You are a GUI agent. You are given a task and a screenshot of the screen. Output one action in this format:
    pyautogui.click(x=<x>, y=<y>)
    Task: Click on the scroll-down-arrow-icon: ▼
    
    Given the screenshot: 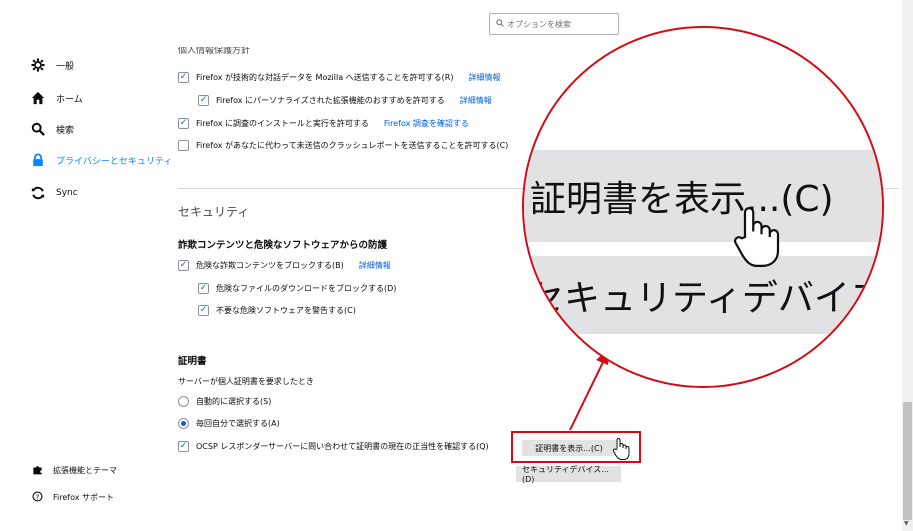 What is the action you would take?
    pyautogui.click(x=906, y=523)
    